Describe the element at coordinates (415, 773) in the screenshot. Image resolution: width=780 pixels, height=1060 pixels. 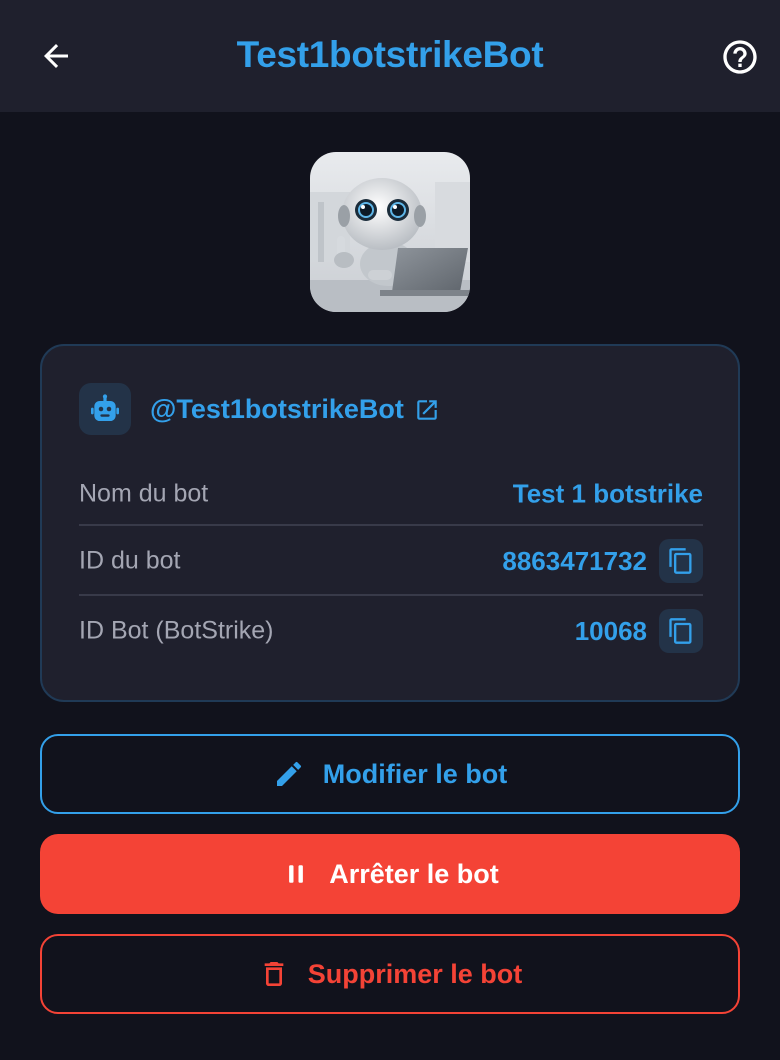
I see `edit-bot-label: Modifier le bot` at that location.